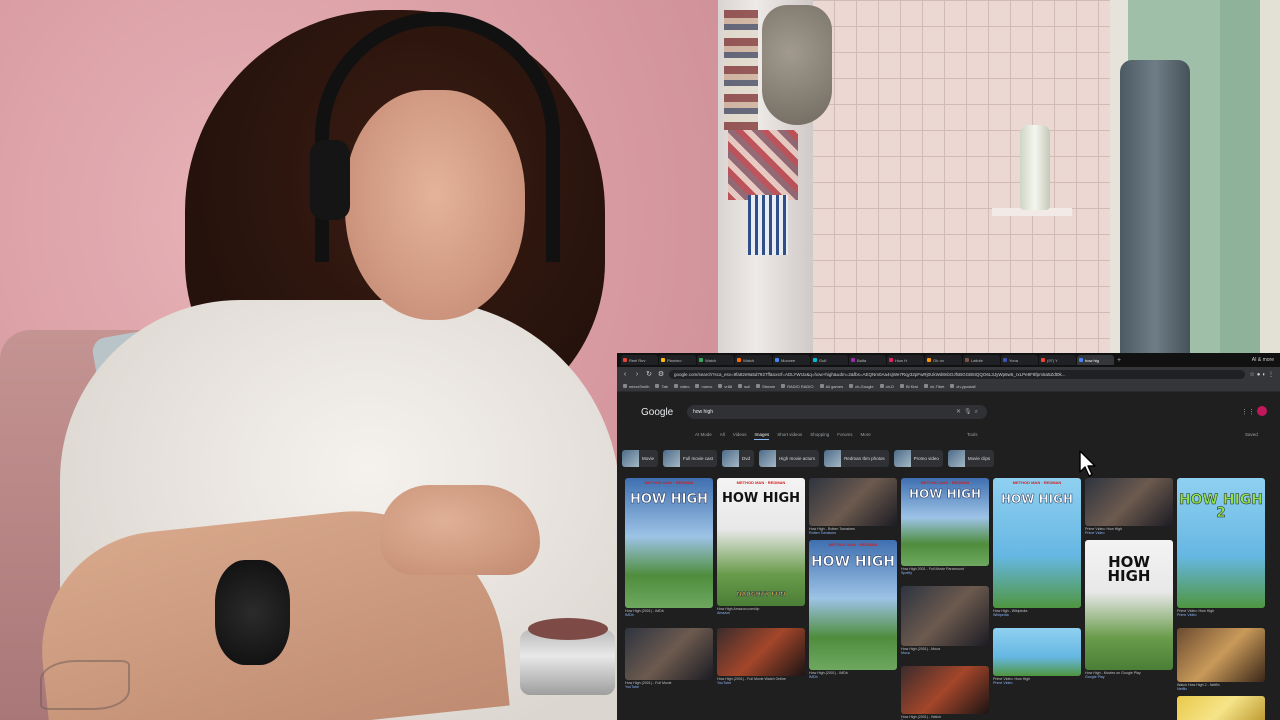  What do you see at coordinates (1019, 360) in the screenshot?
I see `browser-tab: Yona` at bounding box center [1019, 360].